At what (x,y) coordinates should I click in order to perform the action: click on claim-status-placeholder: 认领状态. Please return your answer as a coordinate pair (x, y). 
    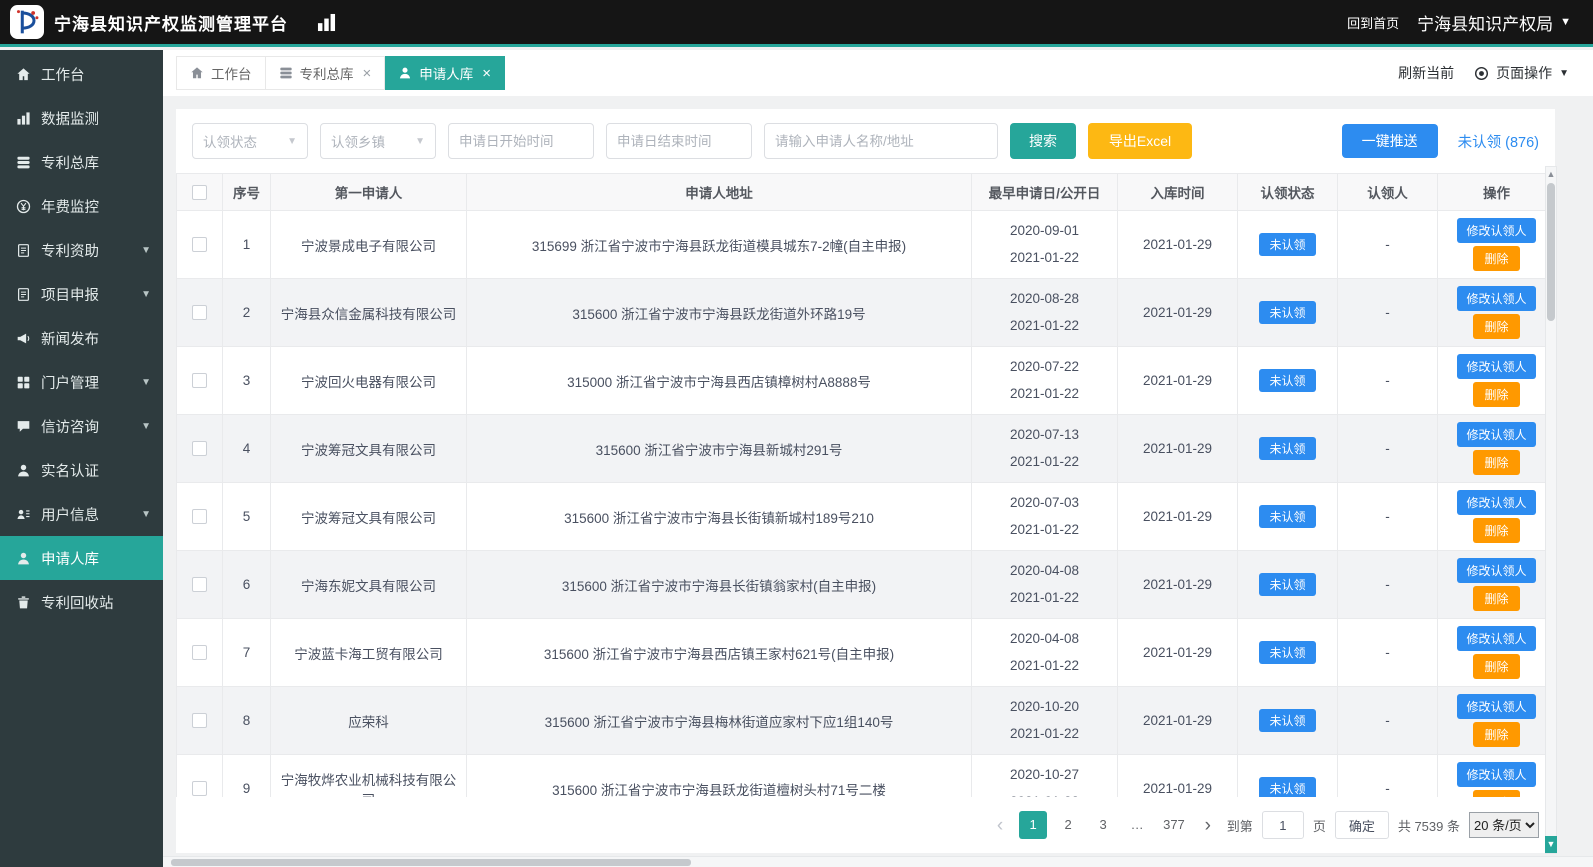
    Looking at the image, I should click on (230, 142).